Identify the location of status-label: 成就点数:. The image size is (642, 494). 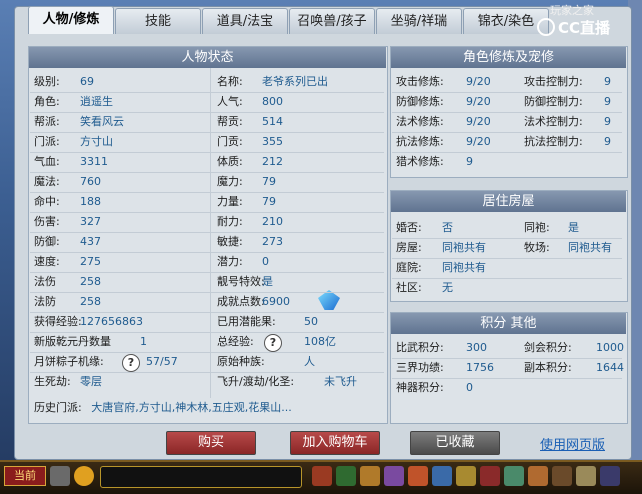
(241, 301).